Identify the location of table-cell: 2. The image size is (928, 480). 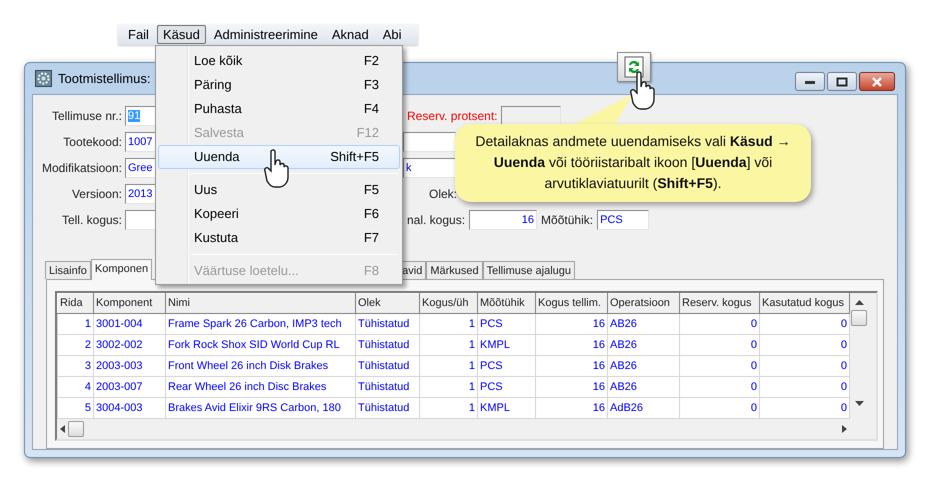
(76, 345).